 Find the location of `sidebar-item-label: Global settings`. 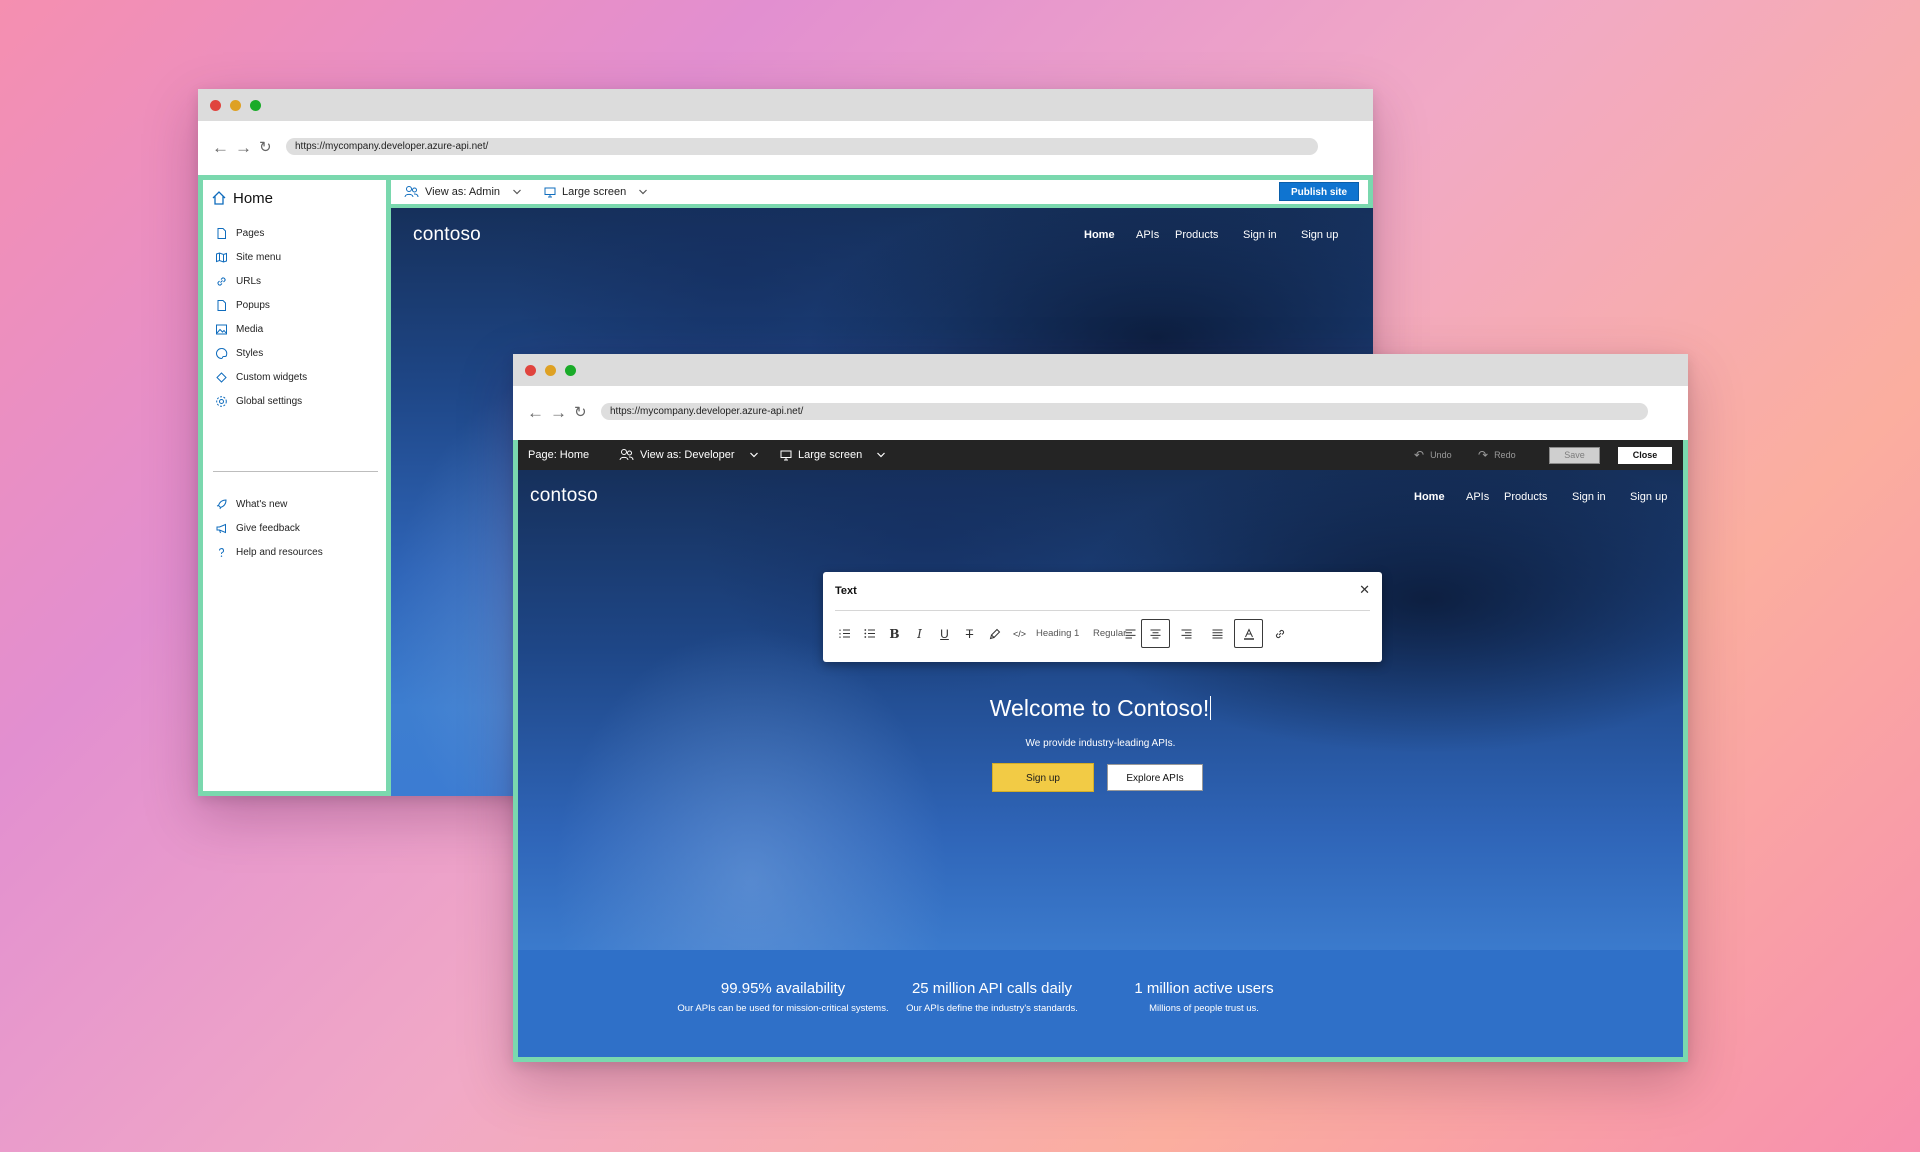

sidebar-item-label: Global settings is located at coordinates (269, 401).